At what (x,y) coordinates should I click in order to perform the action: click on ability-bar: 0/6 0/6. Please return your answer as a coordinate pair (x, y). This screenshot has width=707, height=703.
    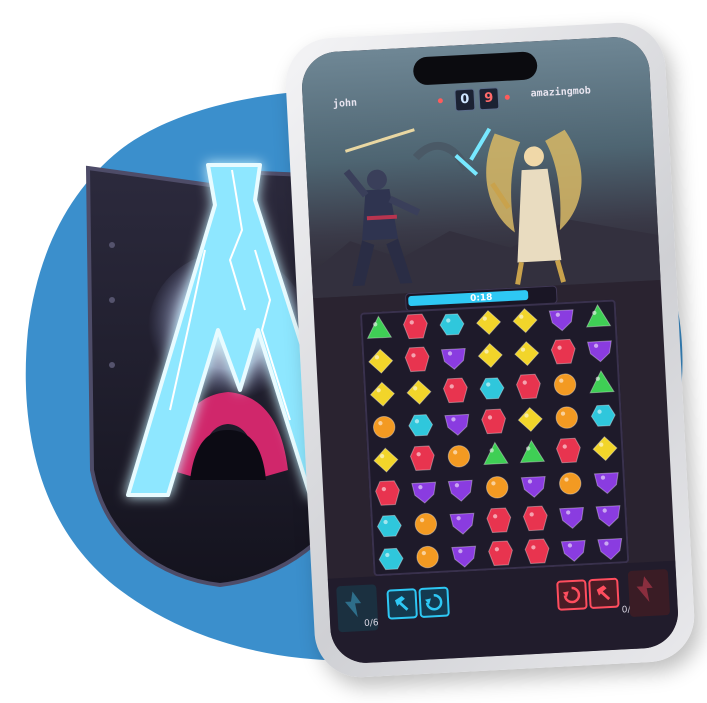
    Looking at the image, I should click on (503, 612).